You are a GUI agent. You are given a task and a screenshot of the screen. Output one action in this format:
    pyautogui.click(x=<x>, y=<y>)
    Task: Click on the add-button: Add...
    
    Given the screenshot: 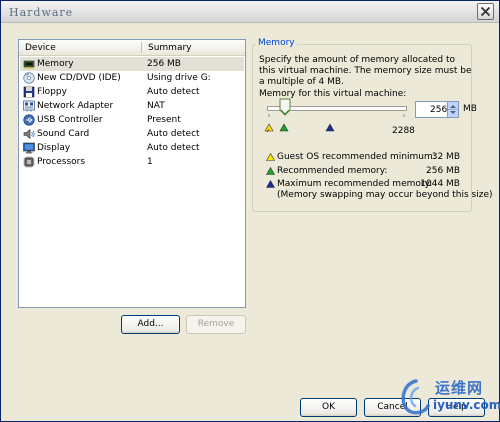 What is the action you would take?
    pyautogui.click(x=150, y=324)
    